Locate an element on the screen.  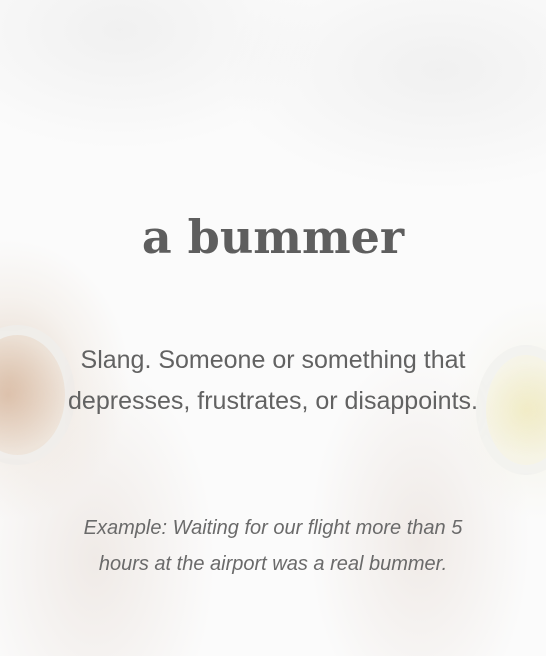
example-line-2: hours at the airport was a real bummer. is located at coordinates (273, 564).